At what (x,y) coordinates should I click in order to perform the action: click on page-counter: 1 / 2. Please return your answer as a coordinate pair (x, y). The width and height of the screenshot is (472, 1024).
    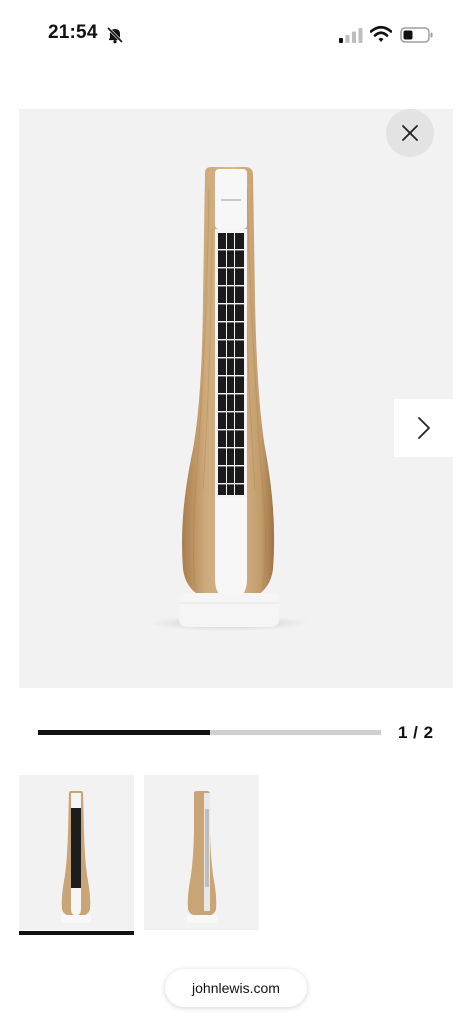
    Looking at the image, I should click on (416, 732).